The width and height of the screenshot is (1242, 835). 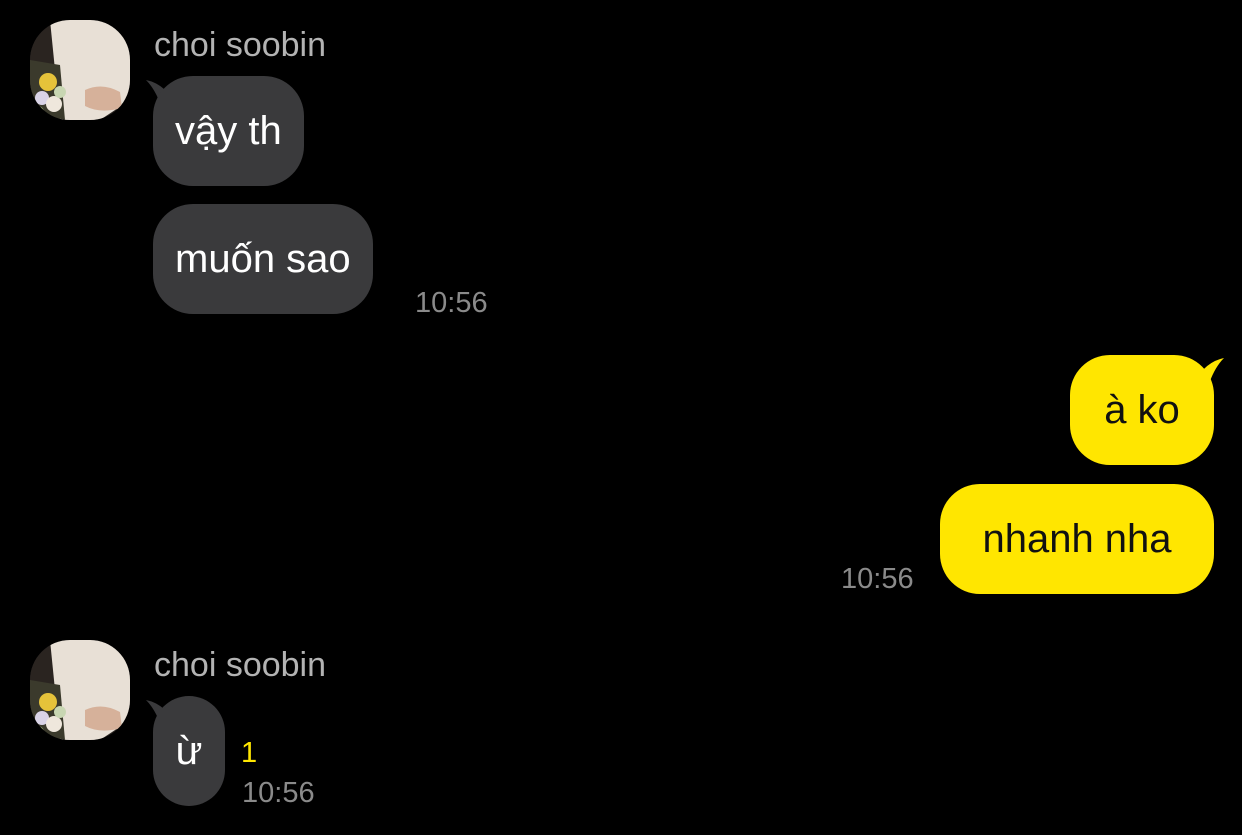 I want to click on message-bubble: muốn sao, so click(x=263, y=259).